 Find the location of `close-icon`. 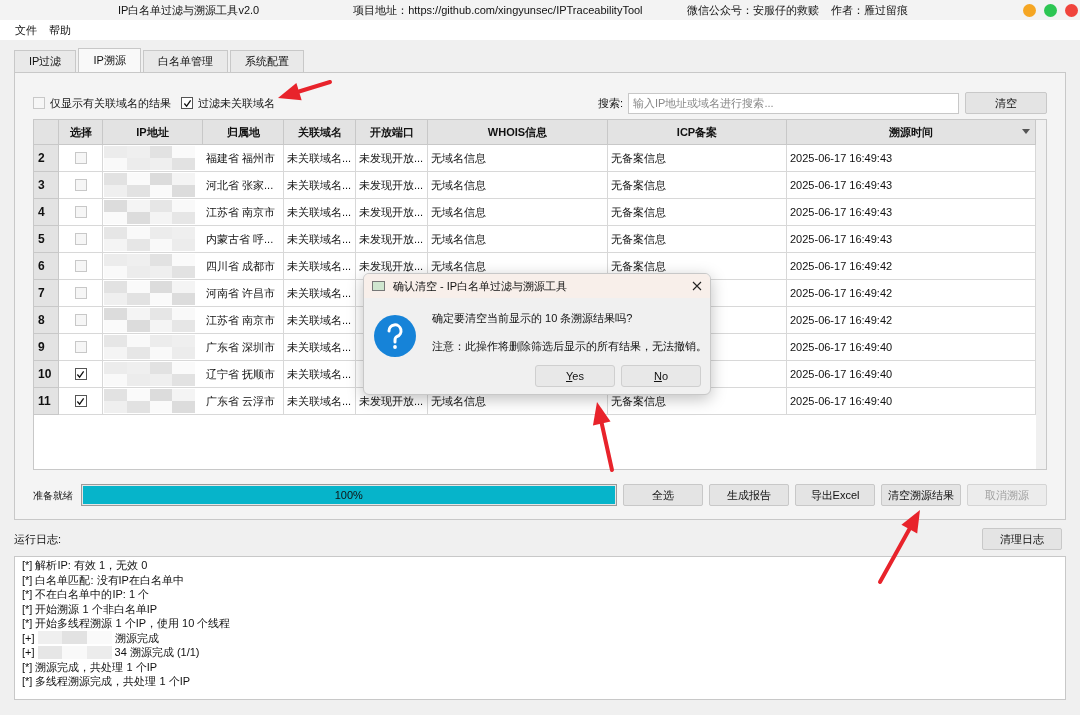

close-icon is located at coordinates (697, 286).